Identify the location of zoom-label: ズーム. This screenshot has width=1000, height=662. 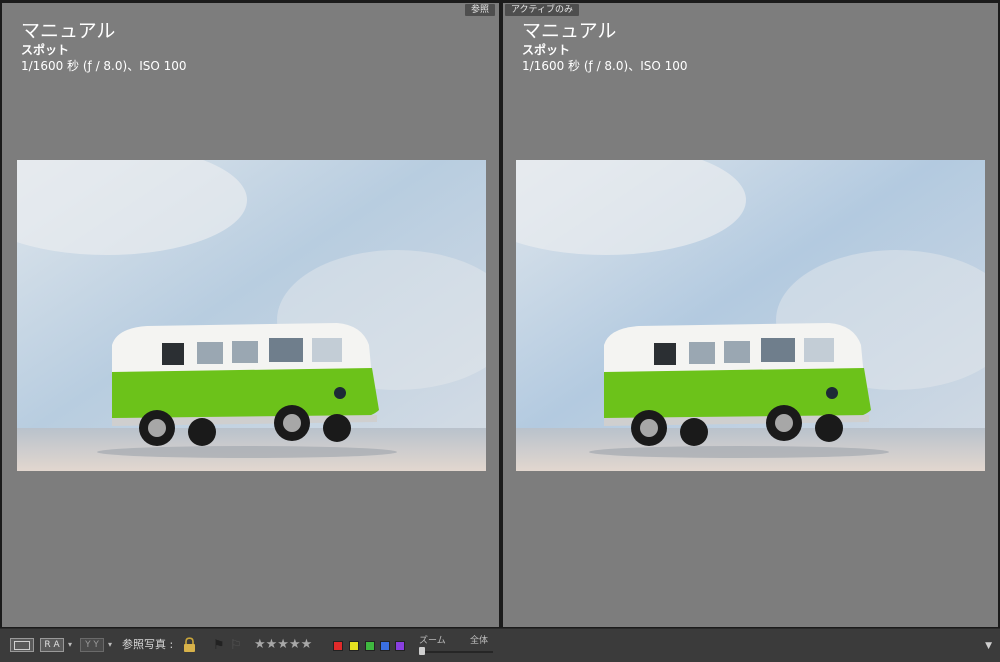
(432, 641).